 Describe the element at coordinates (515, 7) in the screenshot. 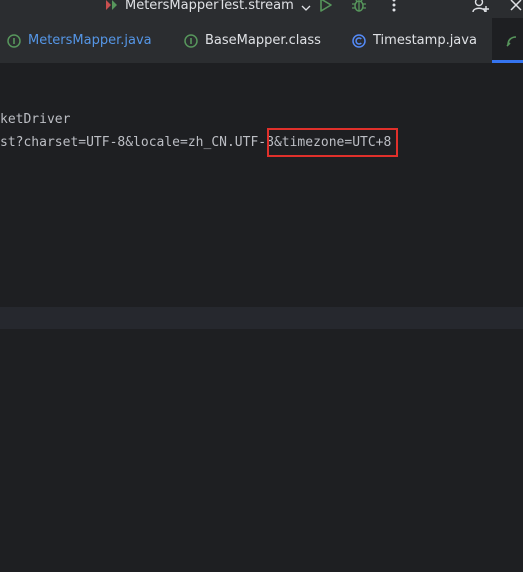

I see `close-icon` at that location.